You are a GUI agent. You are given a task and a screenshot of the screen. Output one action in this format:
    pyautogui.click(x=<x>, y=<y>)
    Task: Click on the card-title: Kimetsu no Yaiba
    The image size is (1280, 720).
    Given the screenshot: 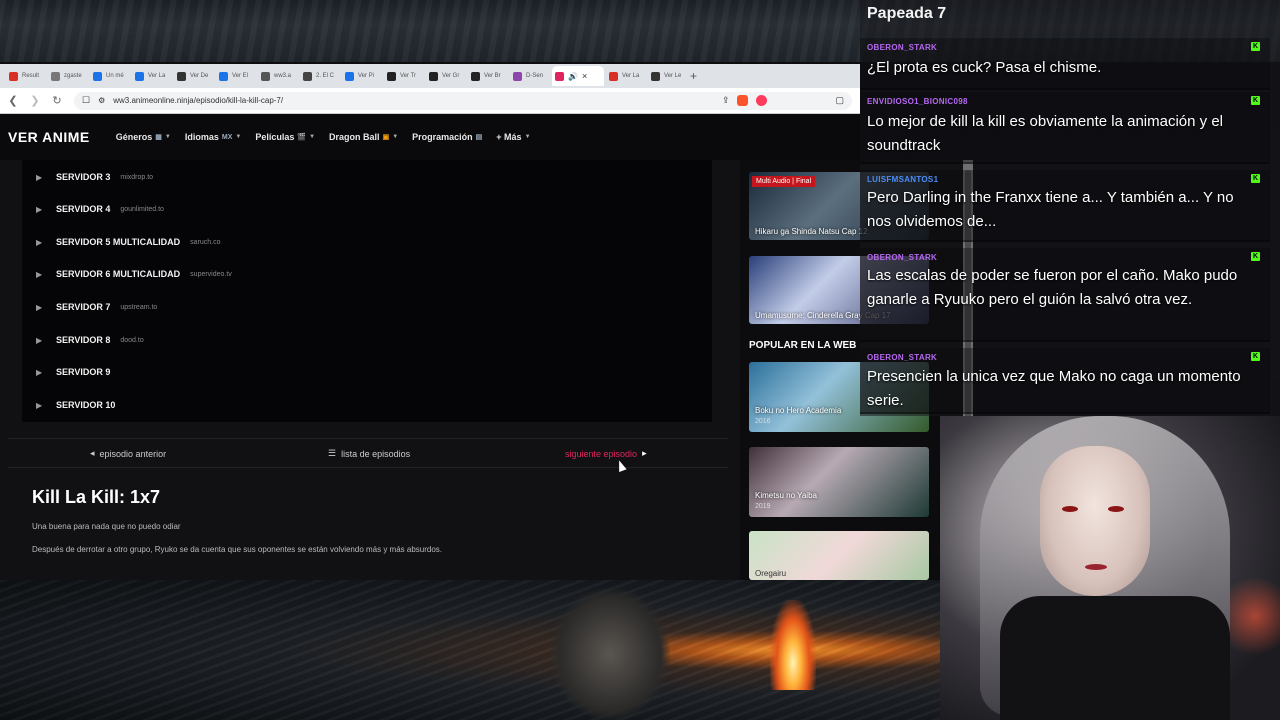 What is the action you would take?
    pyautogui.click(x=786, y=495)
    